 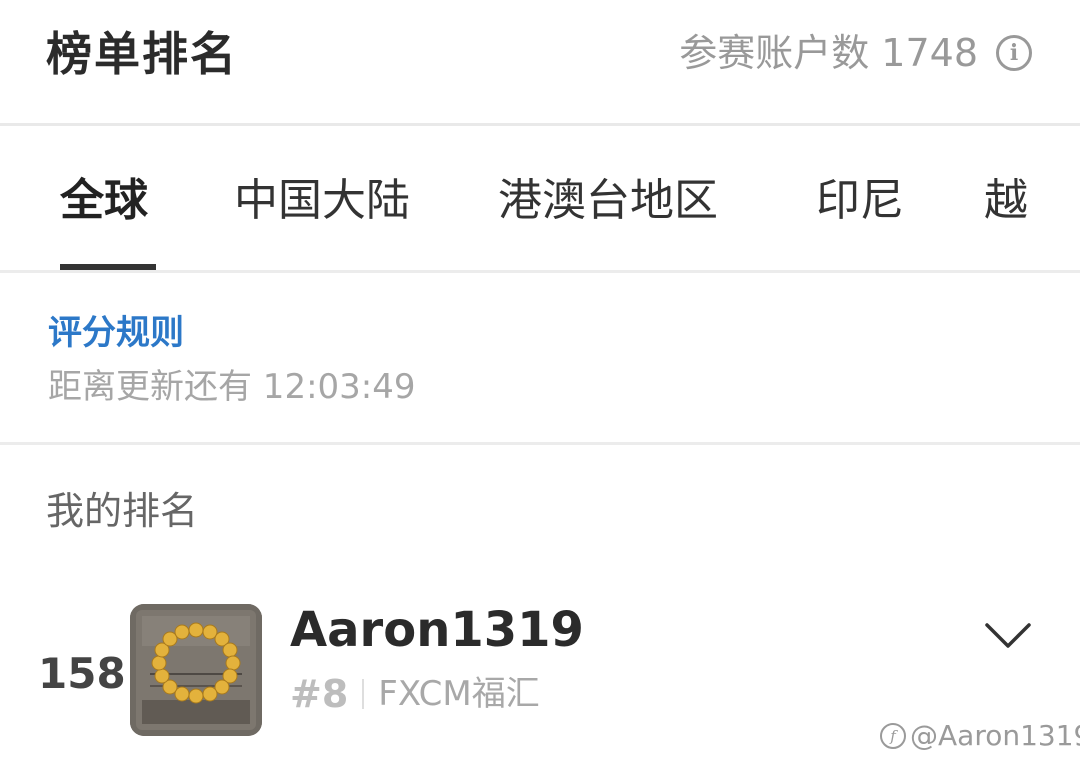 I want to click on tab-hk-macau-taiwan: 港澳台地区, so click(x=608, y=201).